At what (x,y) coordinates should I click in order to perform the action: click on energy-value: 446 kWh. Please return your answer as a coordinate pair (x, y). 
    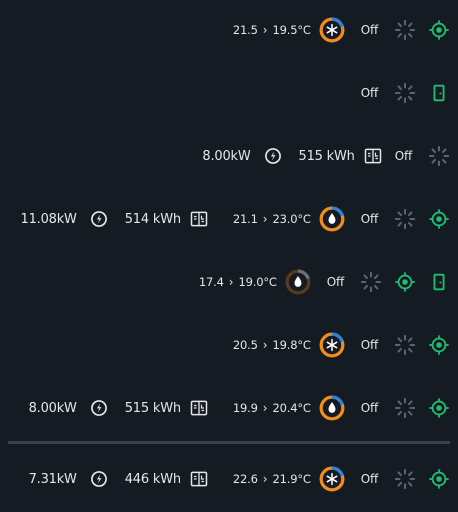
    Looking at the image, I should click on (152, 479).